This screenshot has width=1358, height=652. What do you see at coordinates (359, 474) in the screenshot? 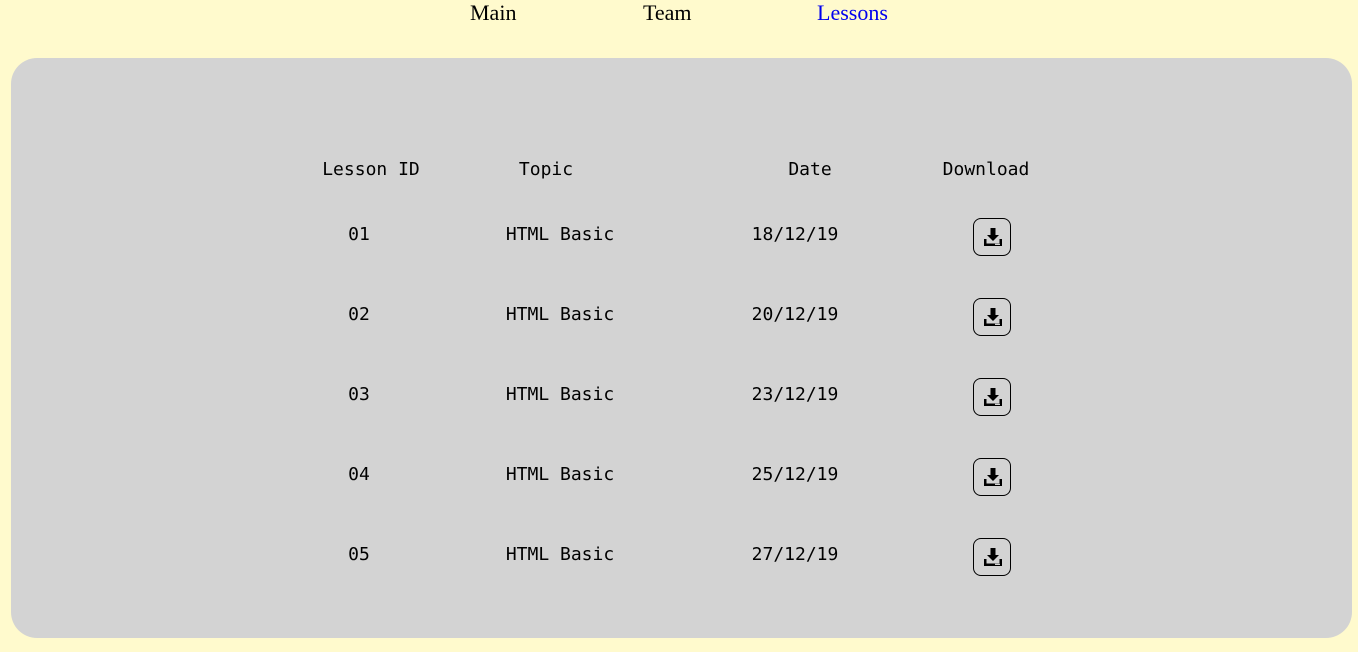
I see `cell-lesson-id: 04` at bounding box center [359, 474].